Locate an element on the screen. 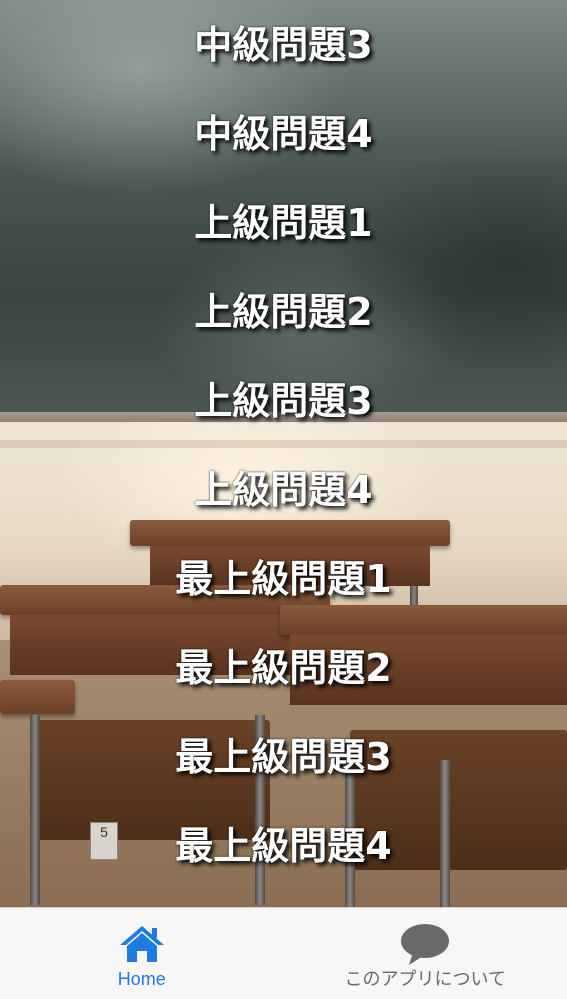 The height and width of the screenshot is (999, 567). menu-item-expert-2: 最上級問題2 is located at coordinates (283, 664).